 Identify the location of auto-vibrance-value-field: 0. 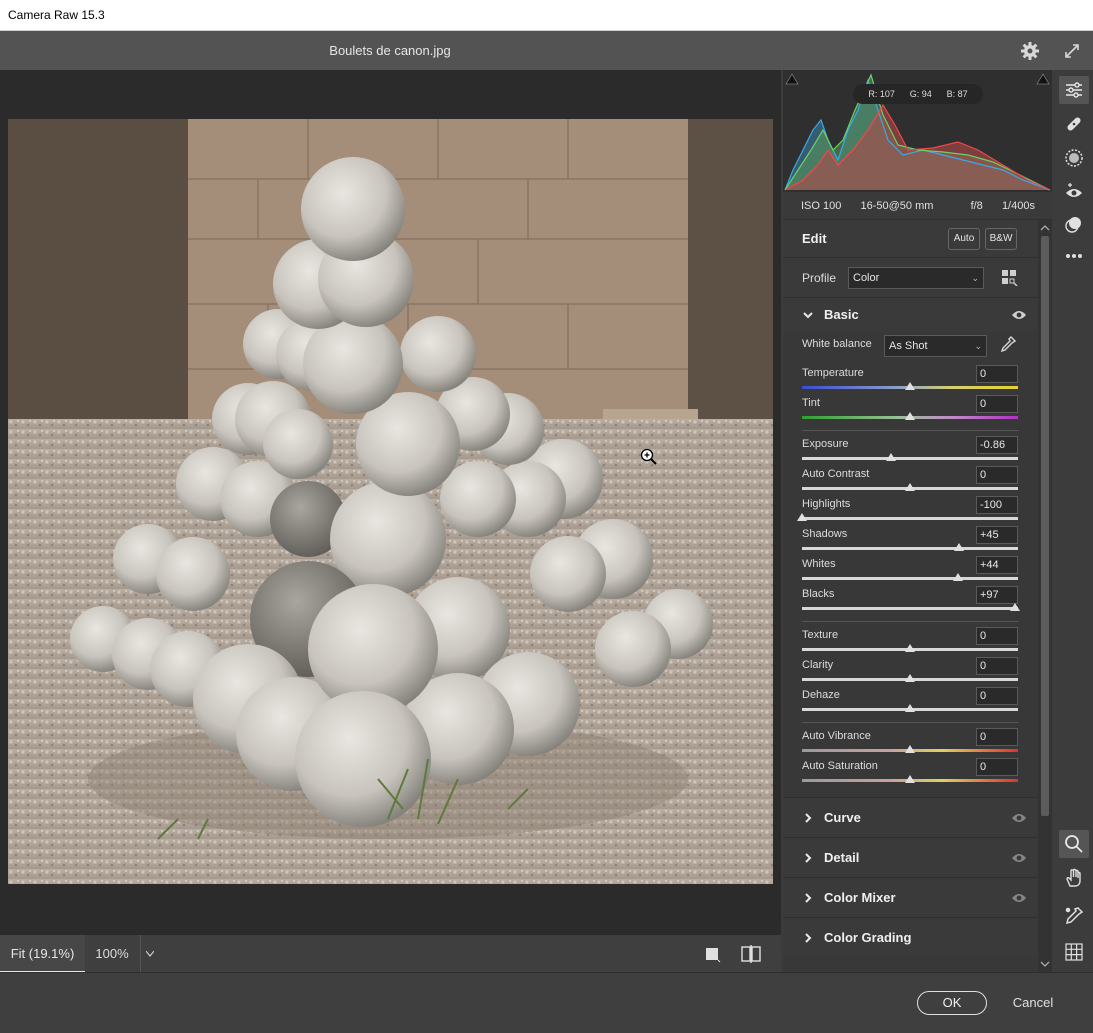
(997, 737).